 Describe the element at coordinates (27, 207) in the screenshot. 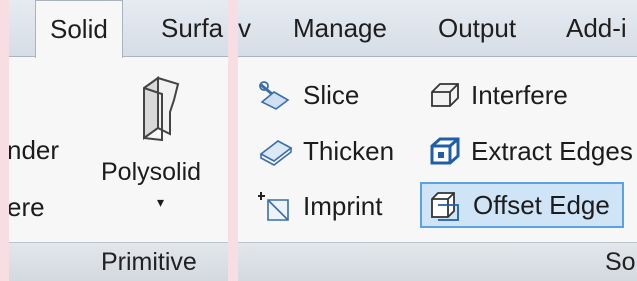

I see `sphere-button-label: ere` at that location.